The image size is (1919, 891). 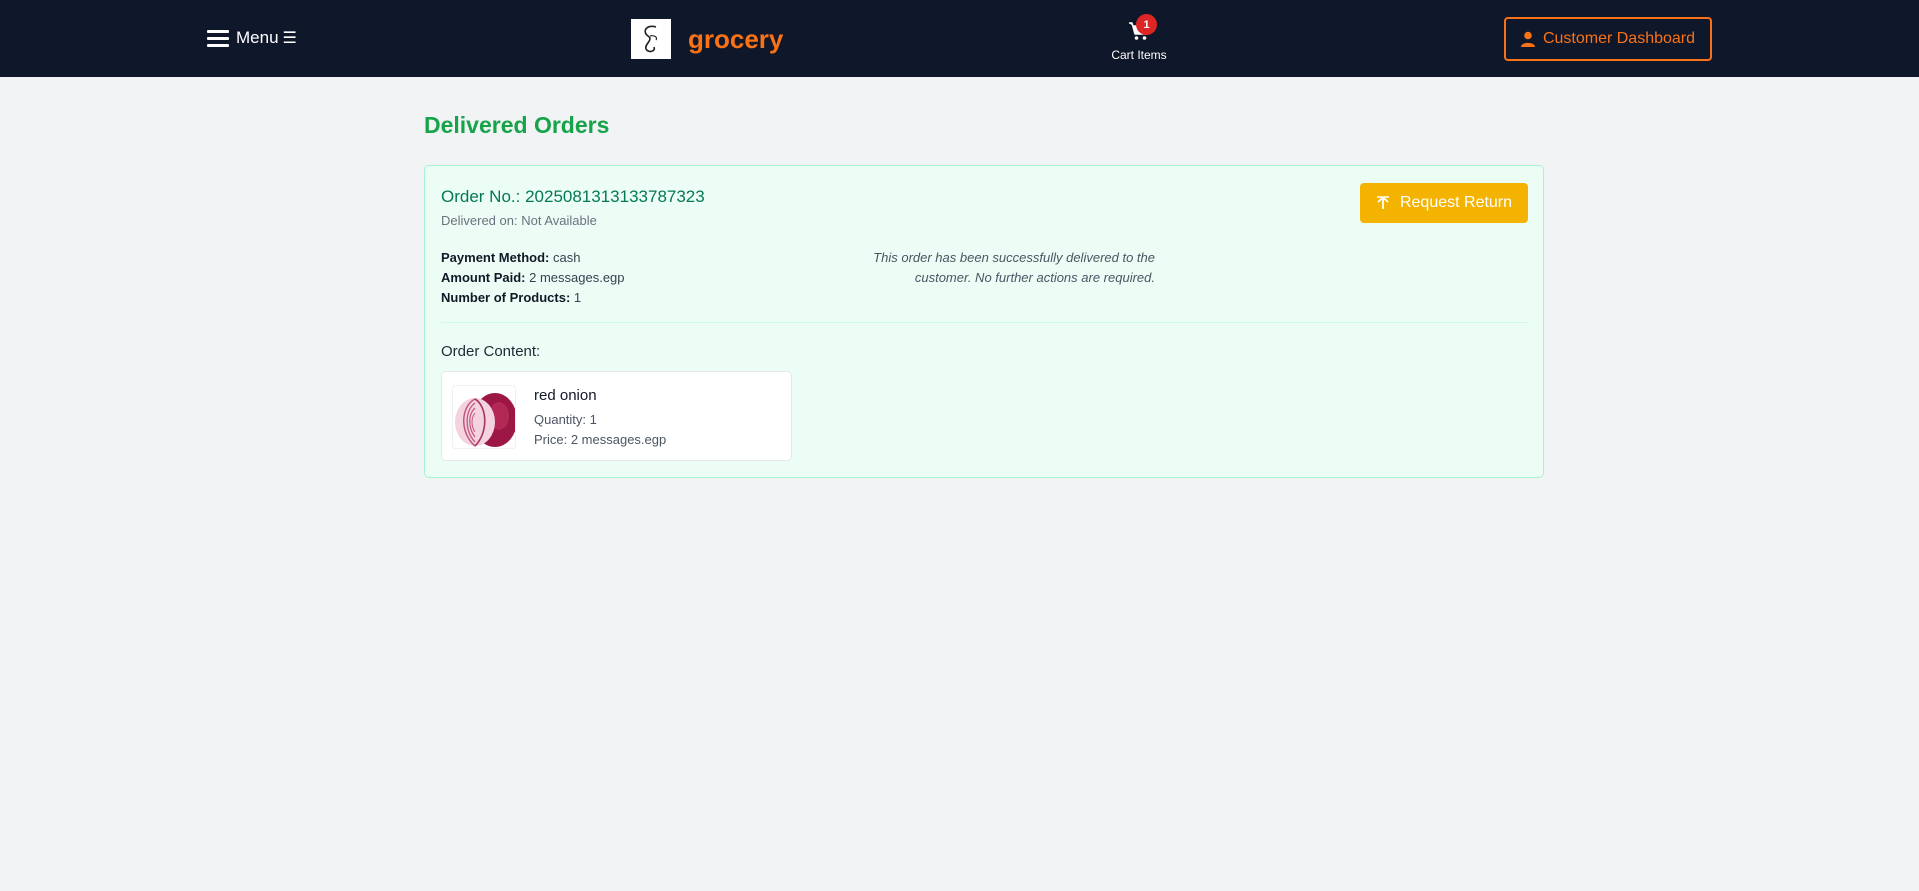 I want to click on brand: grocery, so click(x=707, y=39).